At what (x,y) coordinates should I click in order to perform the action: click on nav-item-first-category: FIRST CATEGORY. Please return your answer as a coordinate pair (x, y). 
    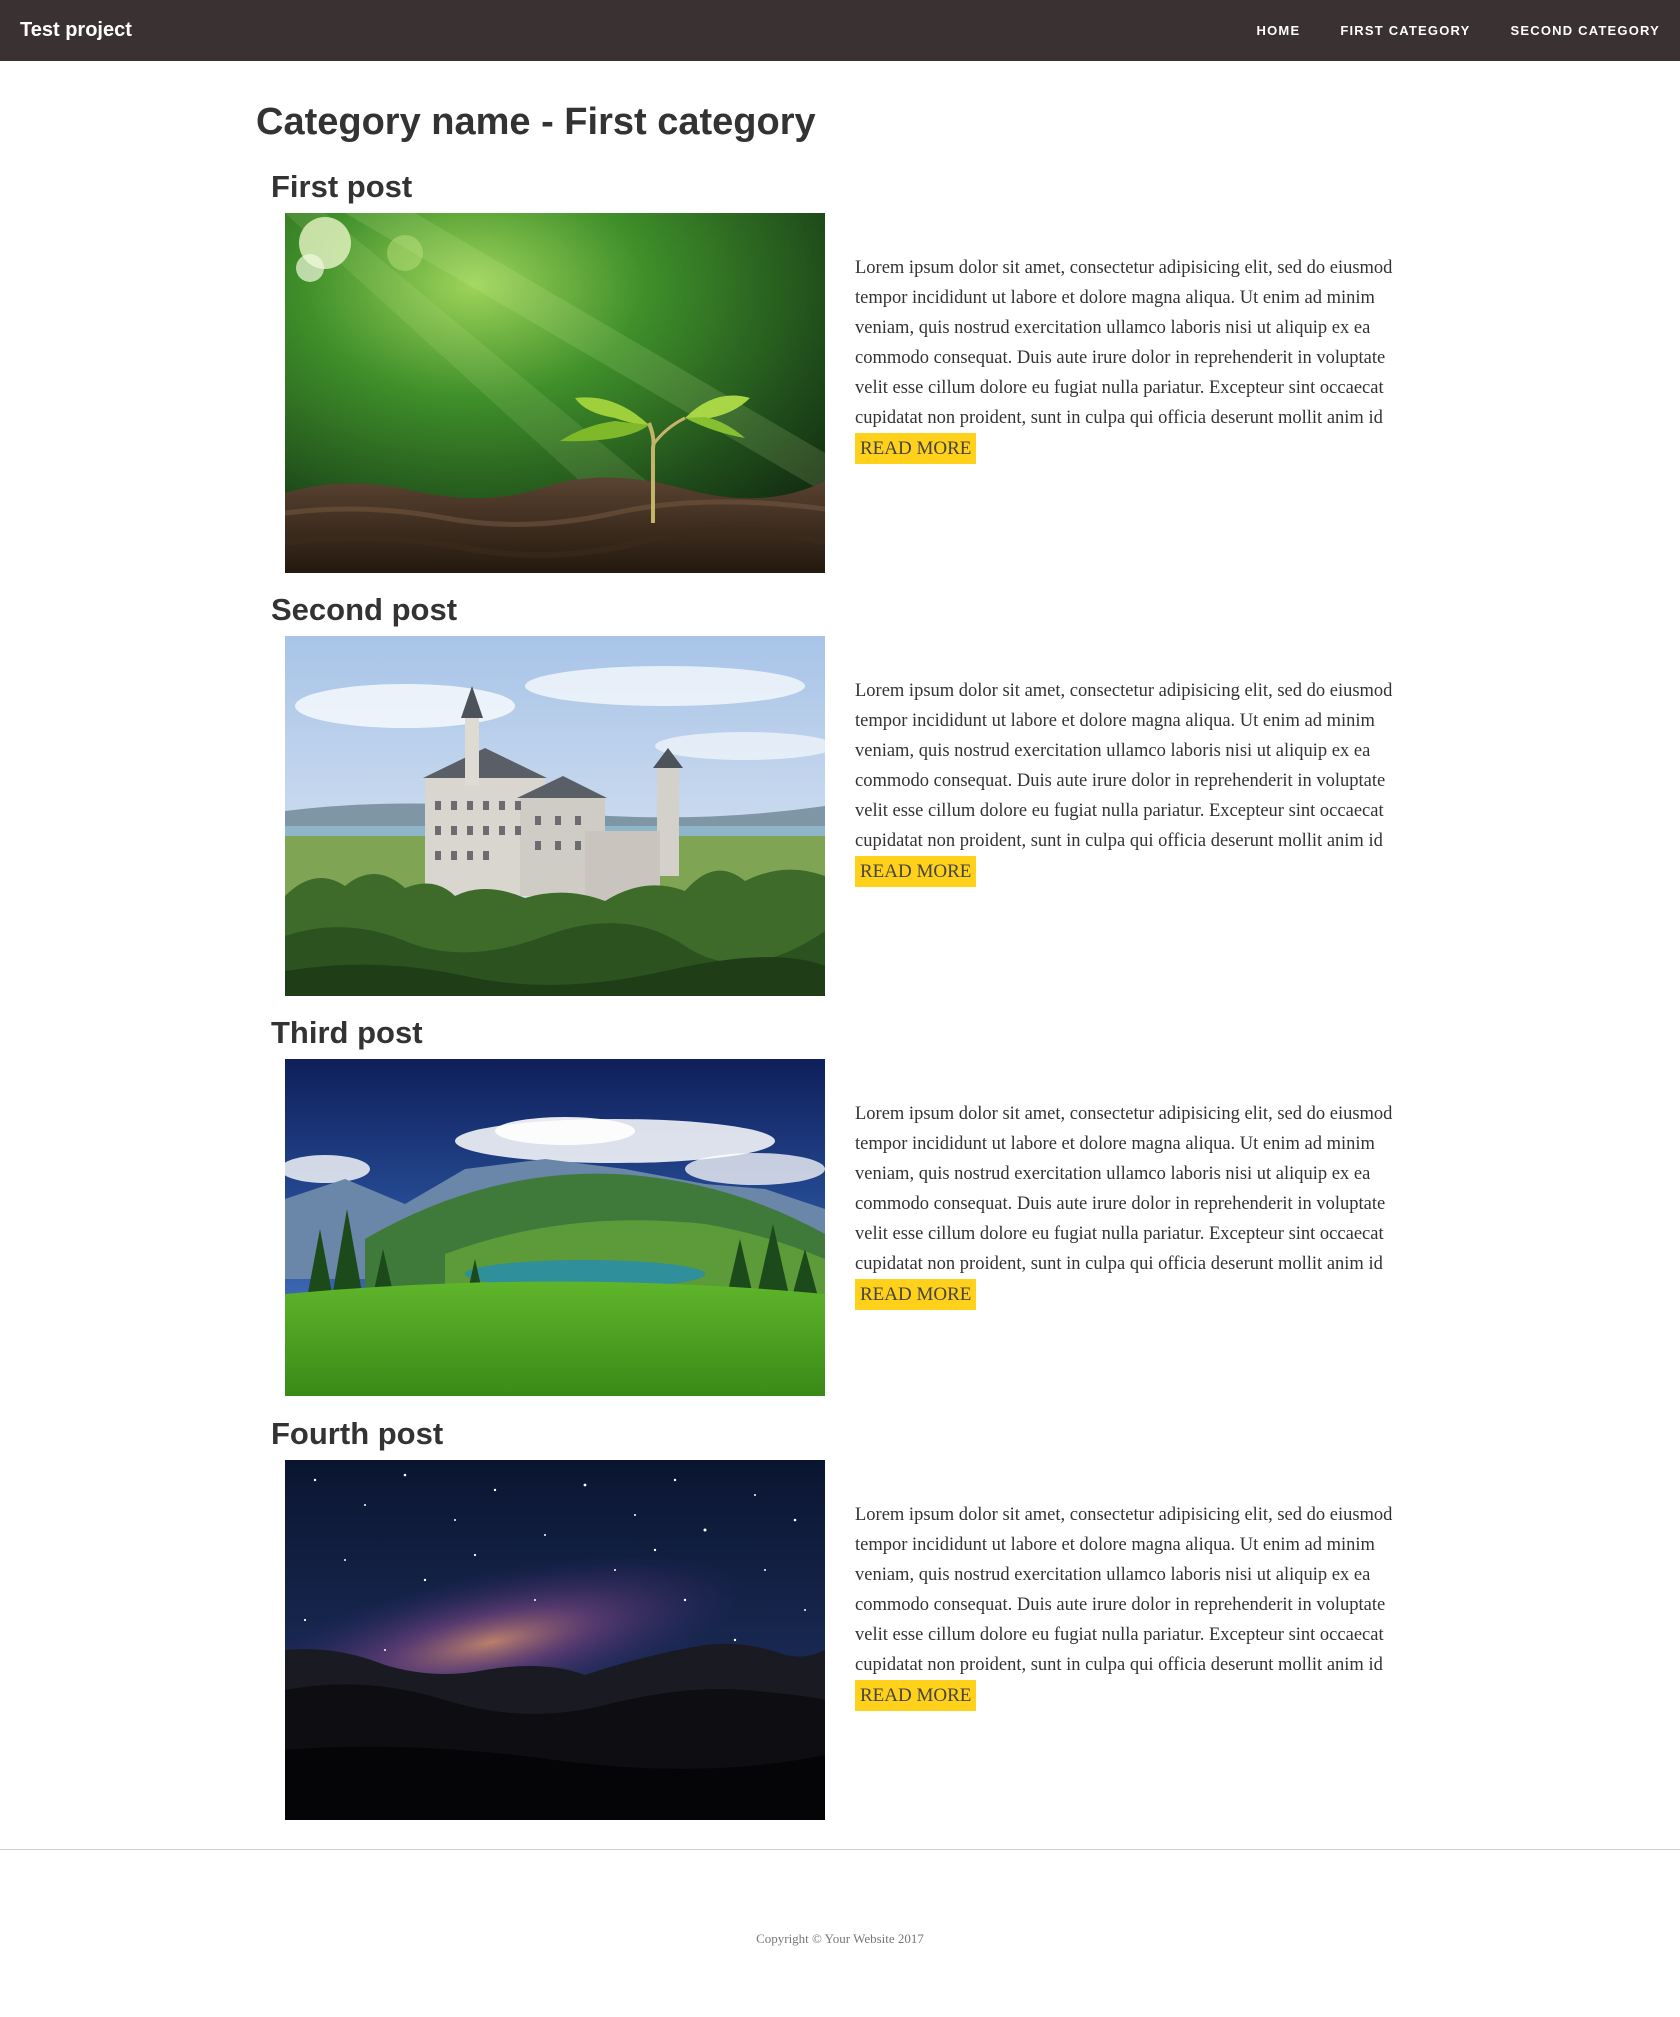
    Looking at the image, I should click on (1405, 30).